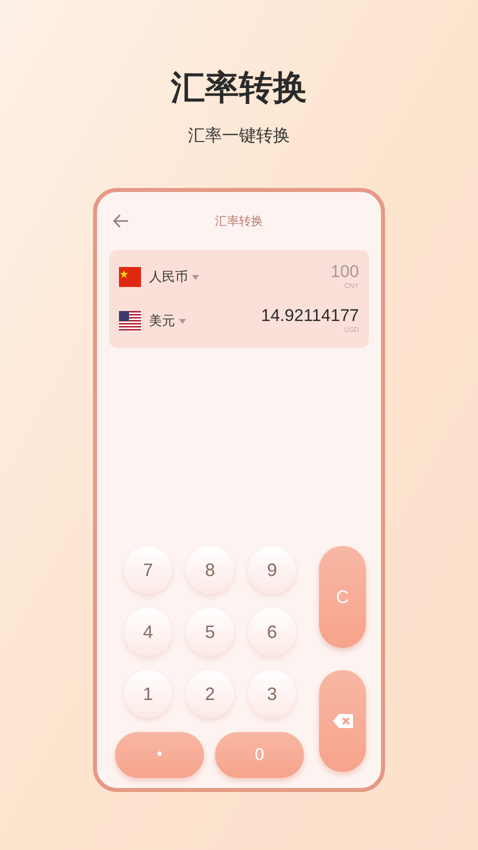 The height and width of the screenshot is (850, 478). I want to click on digit-key: 3, so click(272, 694).